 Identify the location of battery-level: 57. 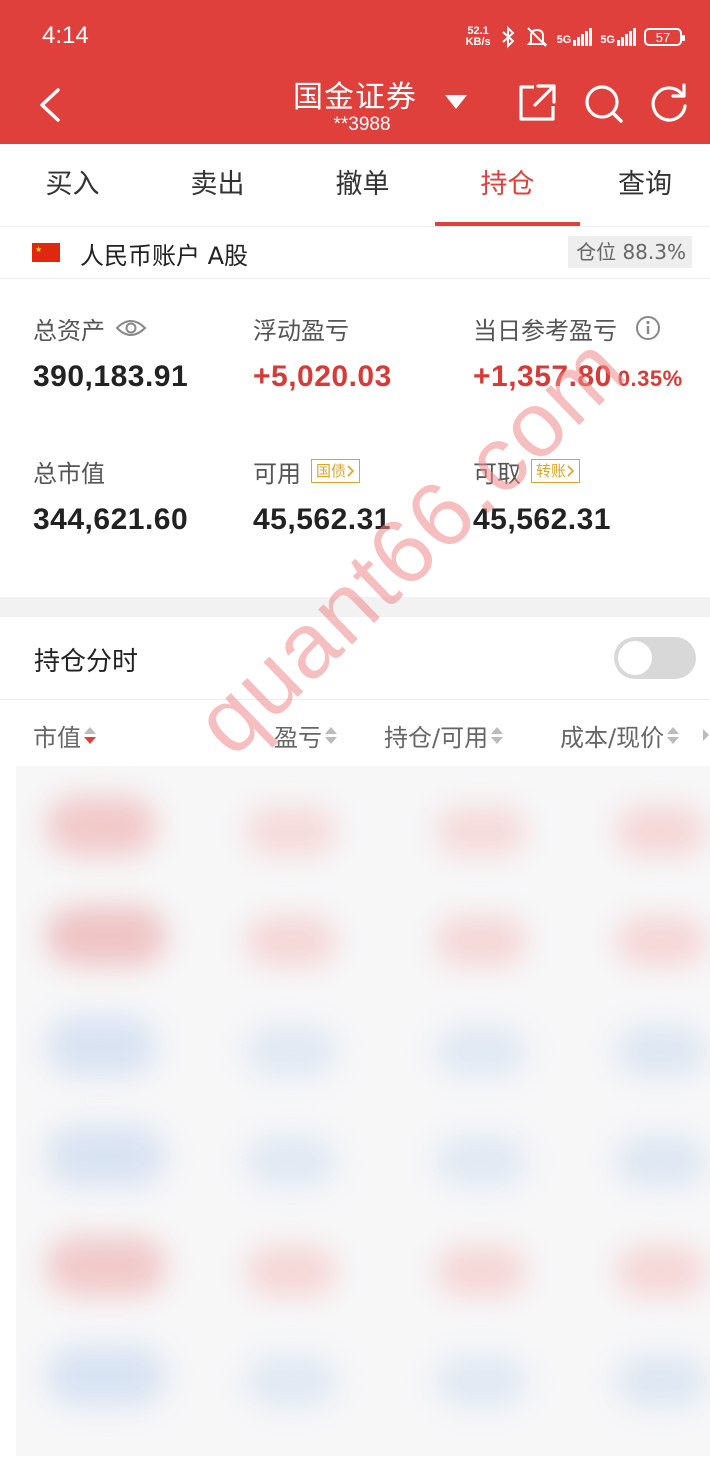
(663, 37).